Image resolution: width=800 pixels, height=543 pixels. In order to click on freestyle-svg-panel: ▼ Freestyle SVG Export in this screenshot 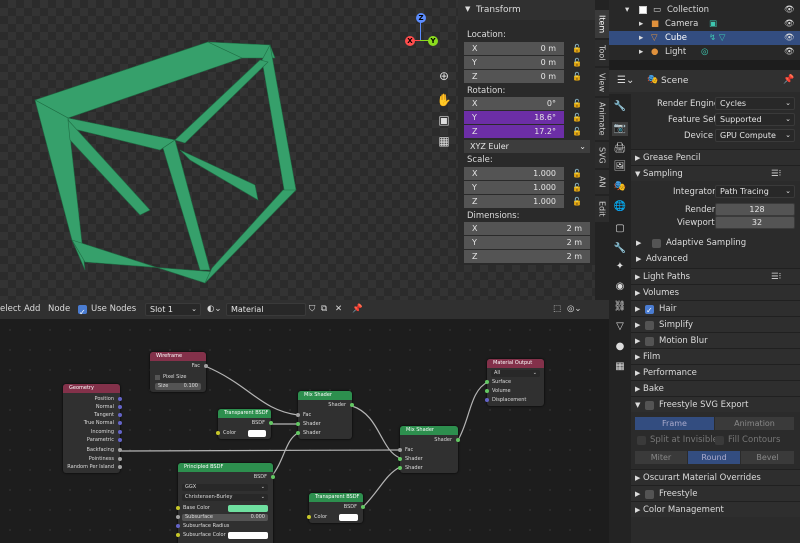, I will do `click(715, 404)`.